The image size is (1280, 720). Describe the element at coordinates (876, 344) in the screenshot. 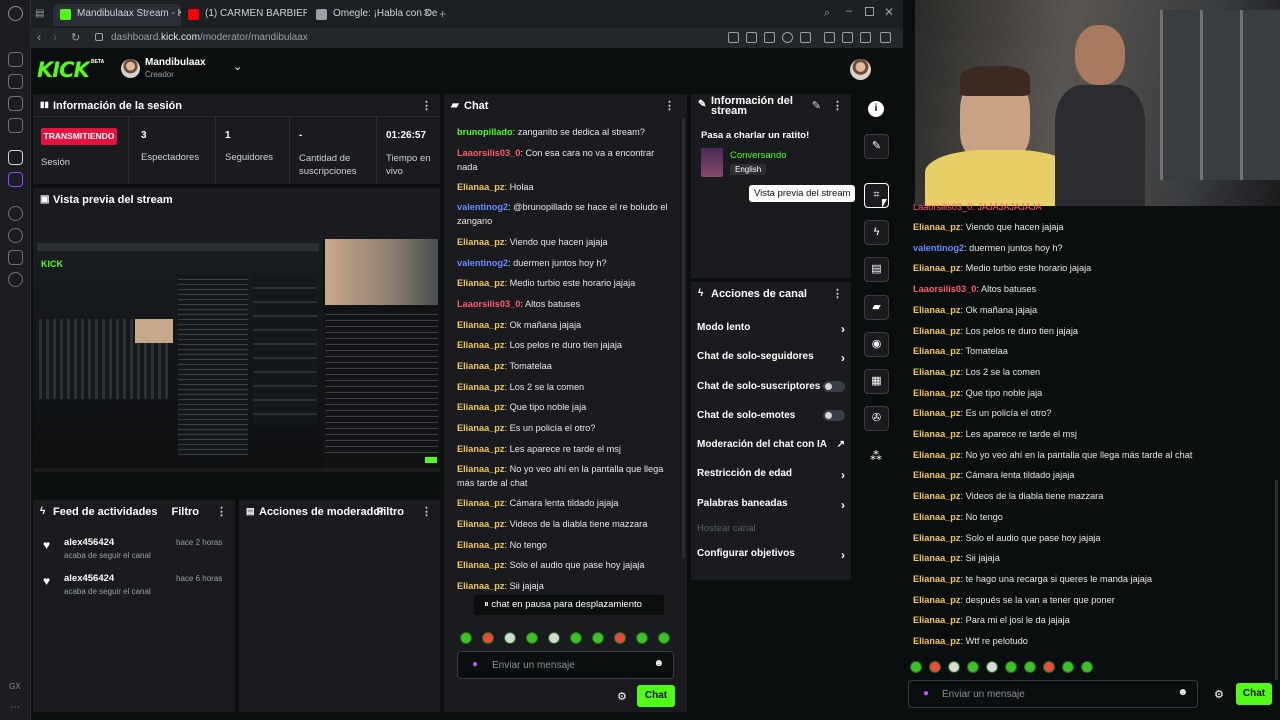

I see `broadcast-icon: ◉` at that location.